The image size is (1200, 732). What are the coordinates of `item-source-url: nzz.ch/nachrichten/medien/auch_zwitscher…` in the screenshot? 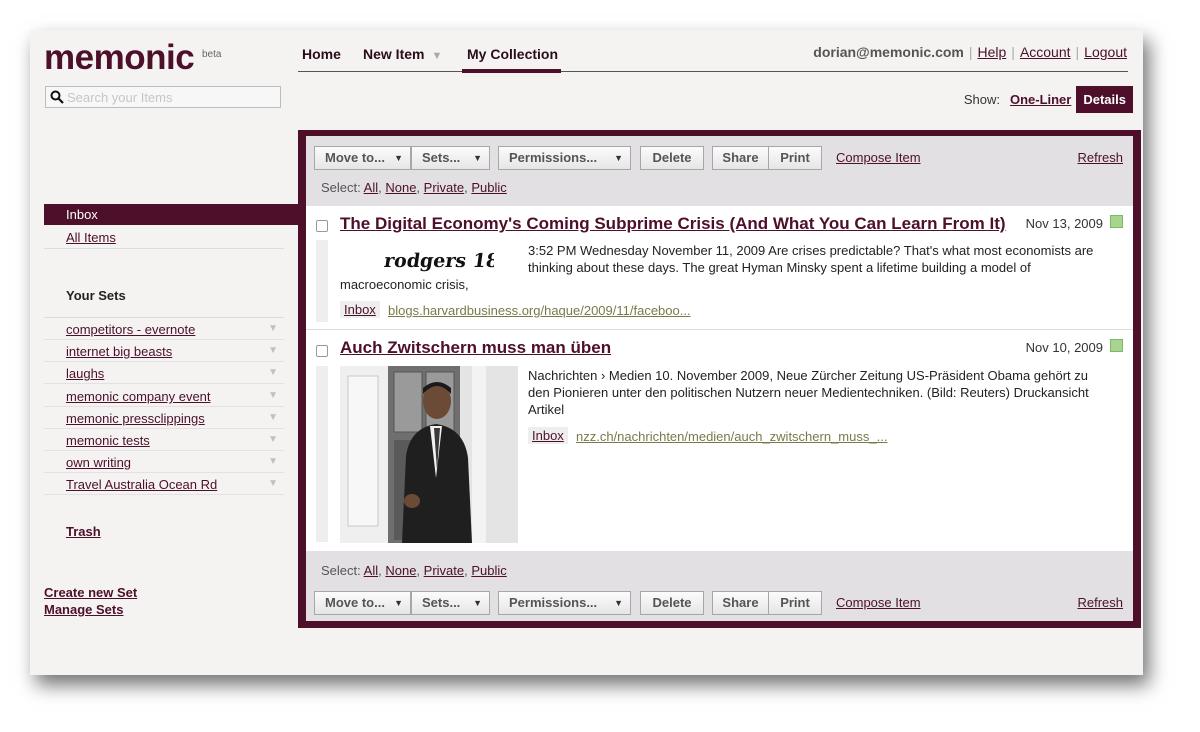 It's located at (731, 436).